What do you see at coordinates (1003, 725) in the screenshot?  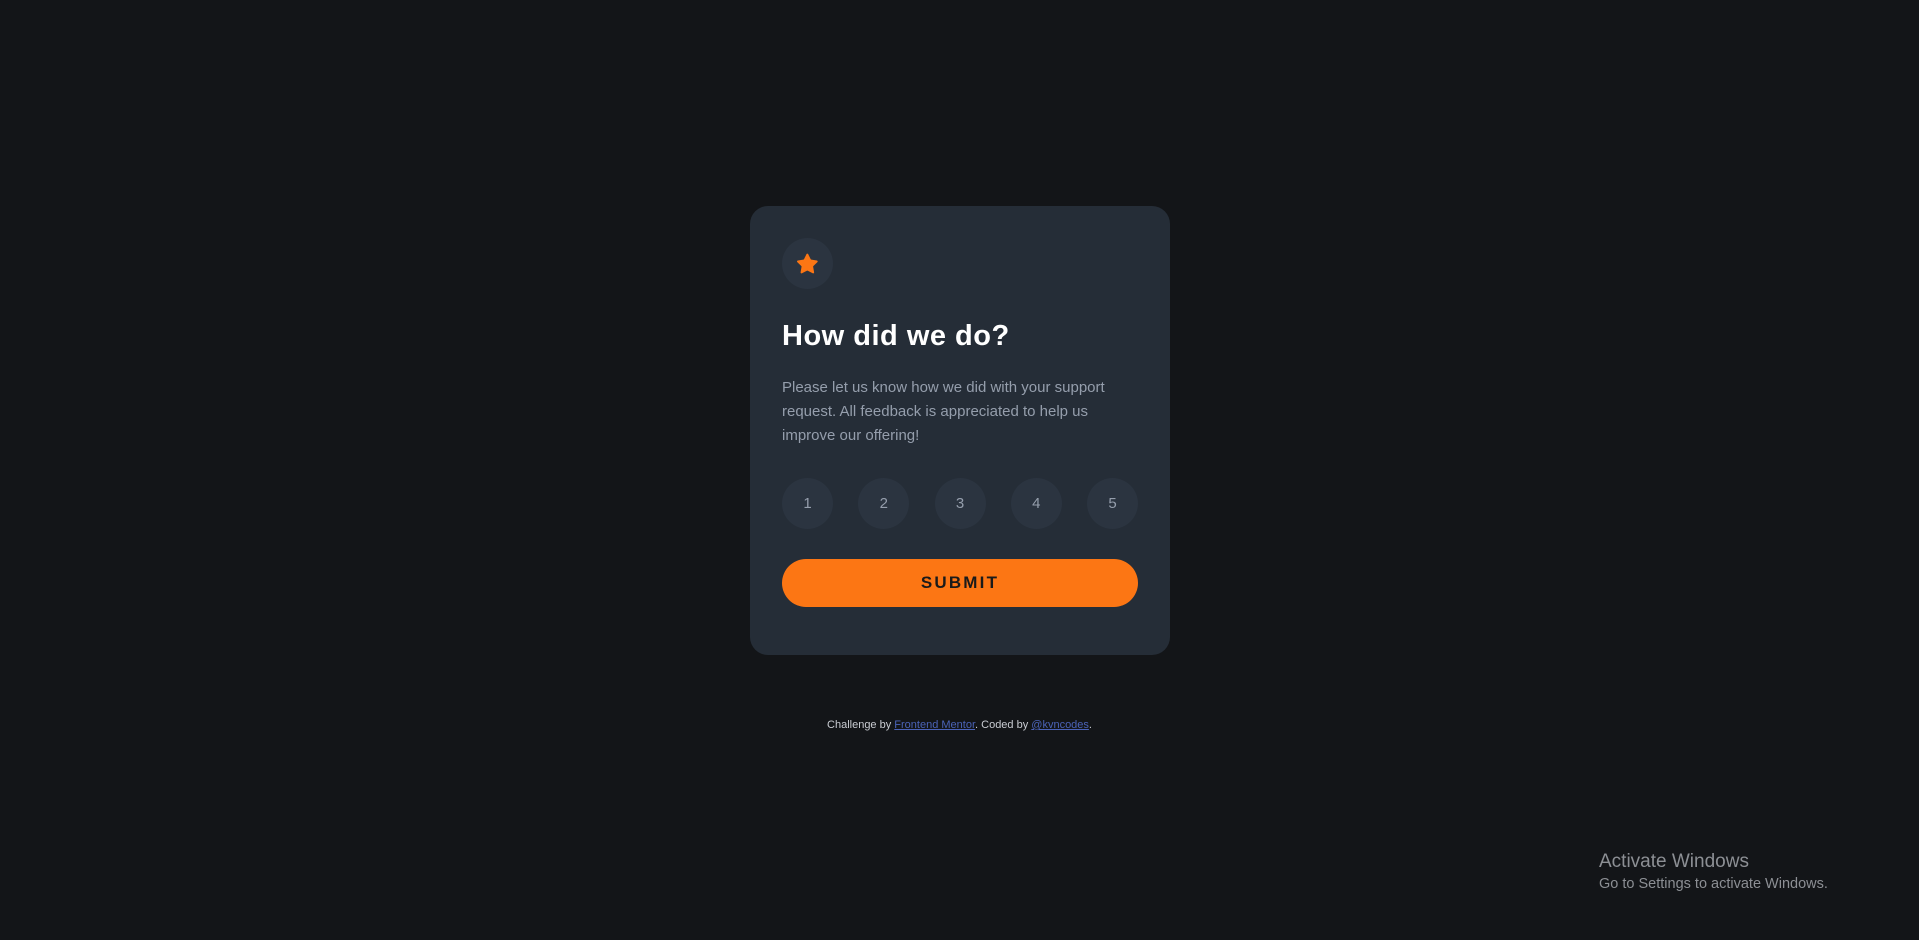 I see `attribution-middle: . Coded by` at bounding box center [1003, 725].